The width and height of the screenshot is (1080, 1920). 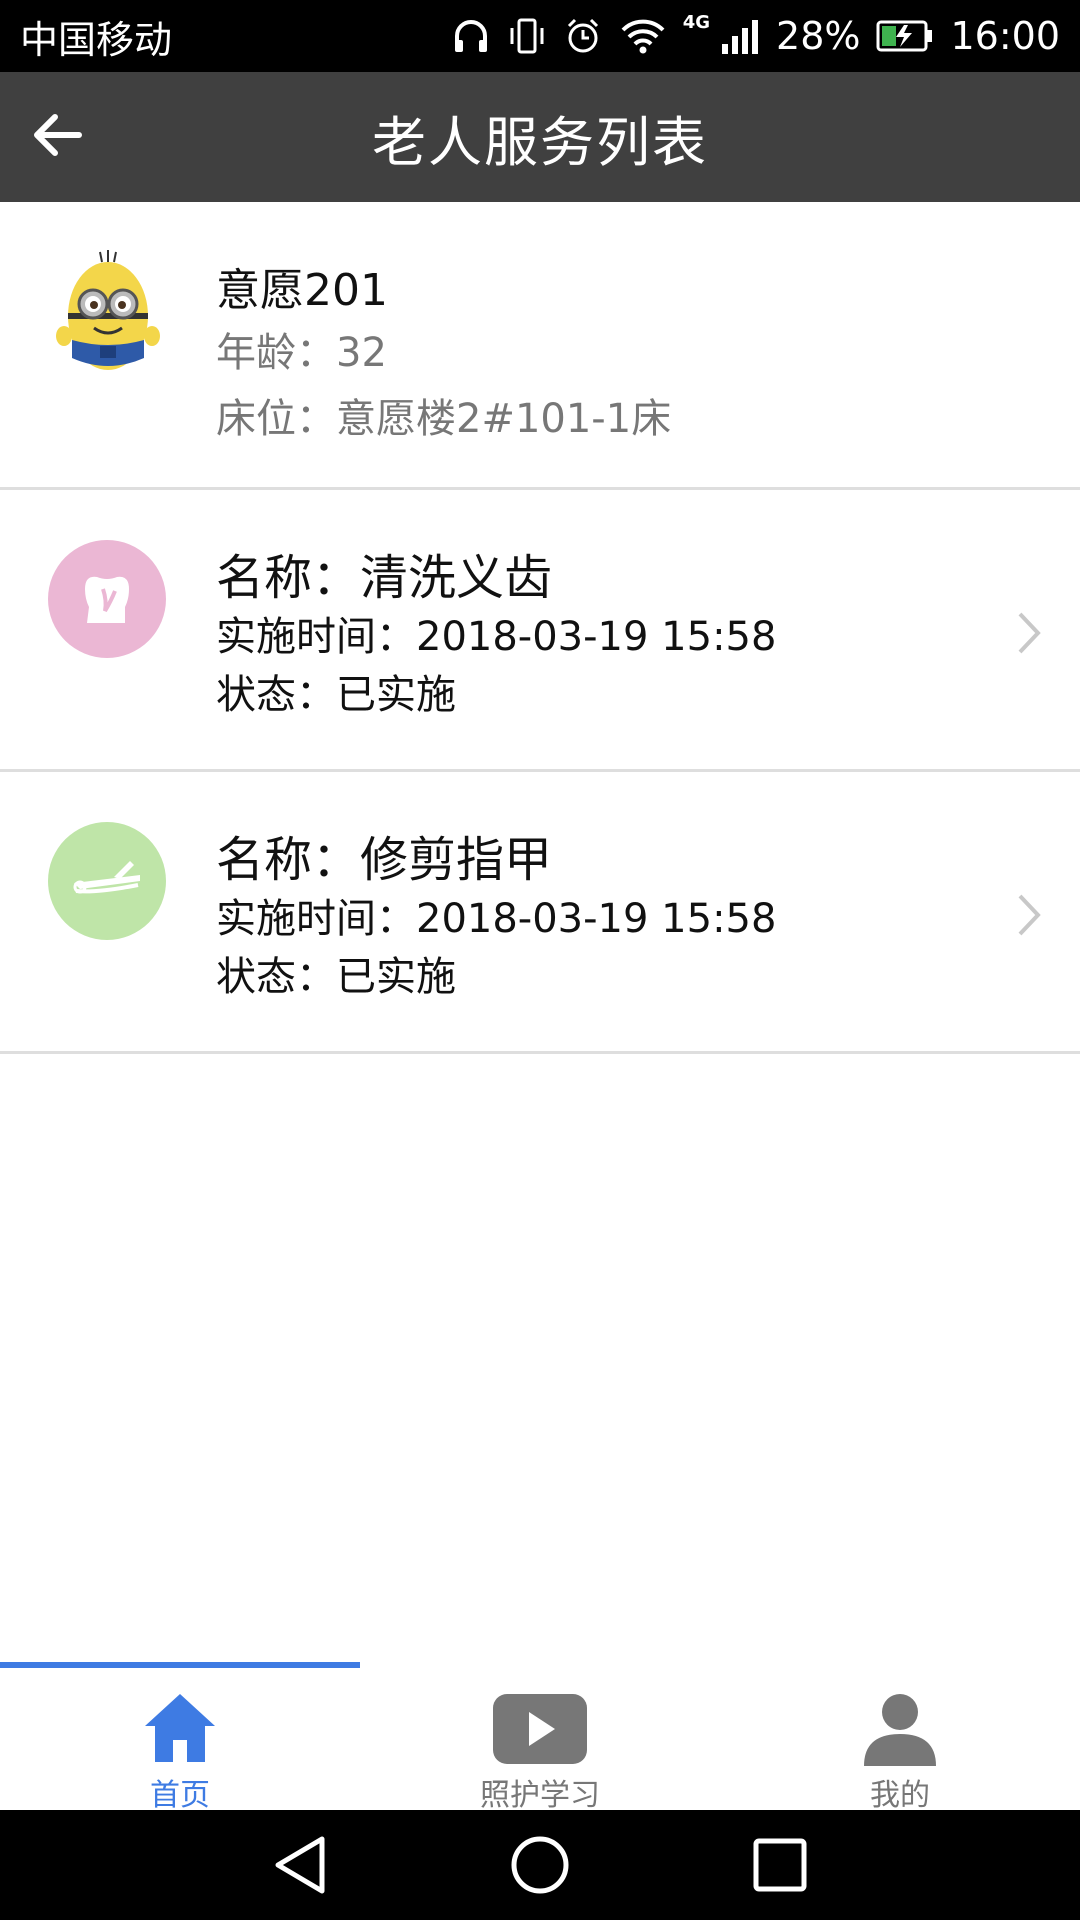 I want to click on page-title: 老人服务列表, so click(x=540, y=142).